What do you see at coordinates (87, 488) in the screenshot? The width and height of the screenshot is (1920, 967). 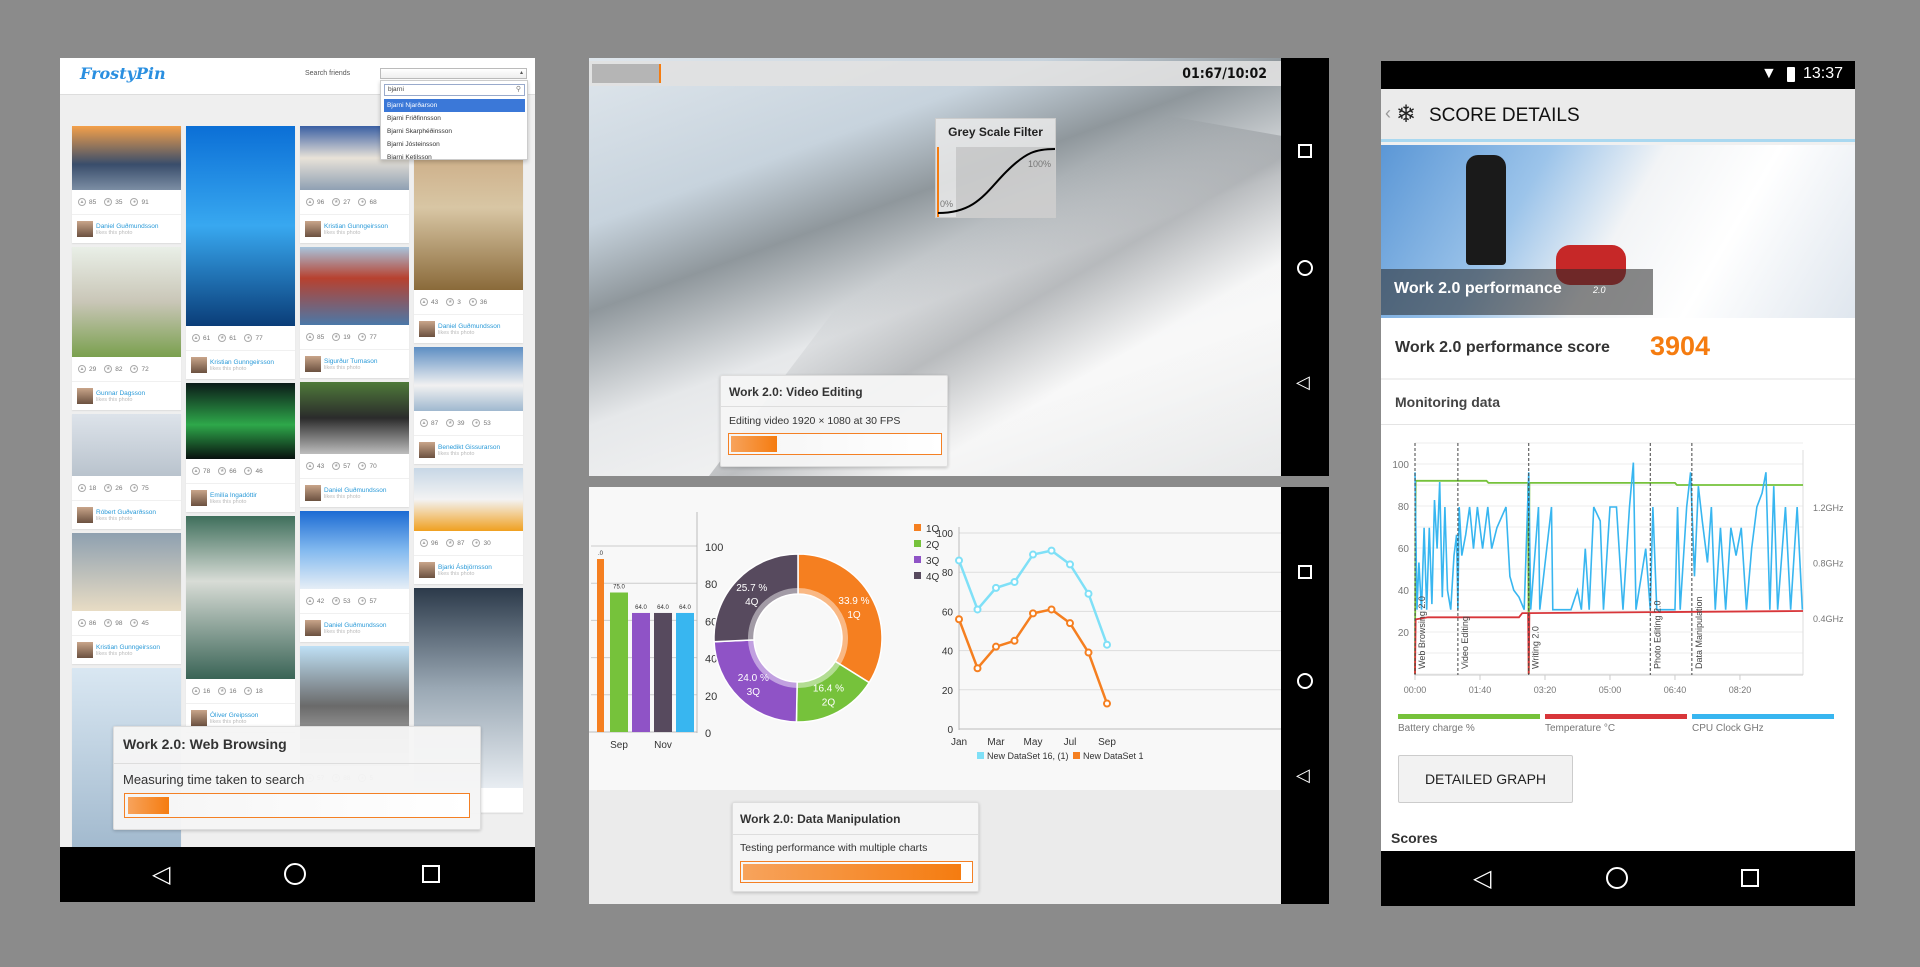 I see `stat-thumbs-up: ▲ 18` at bounding box center [87, 488].